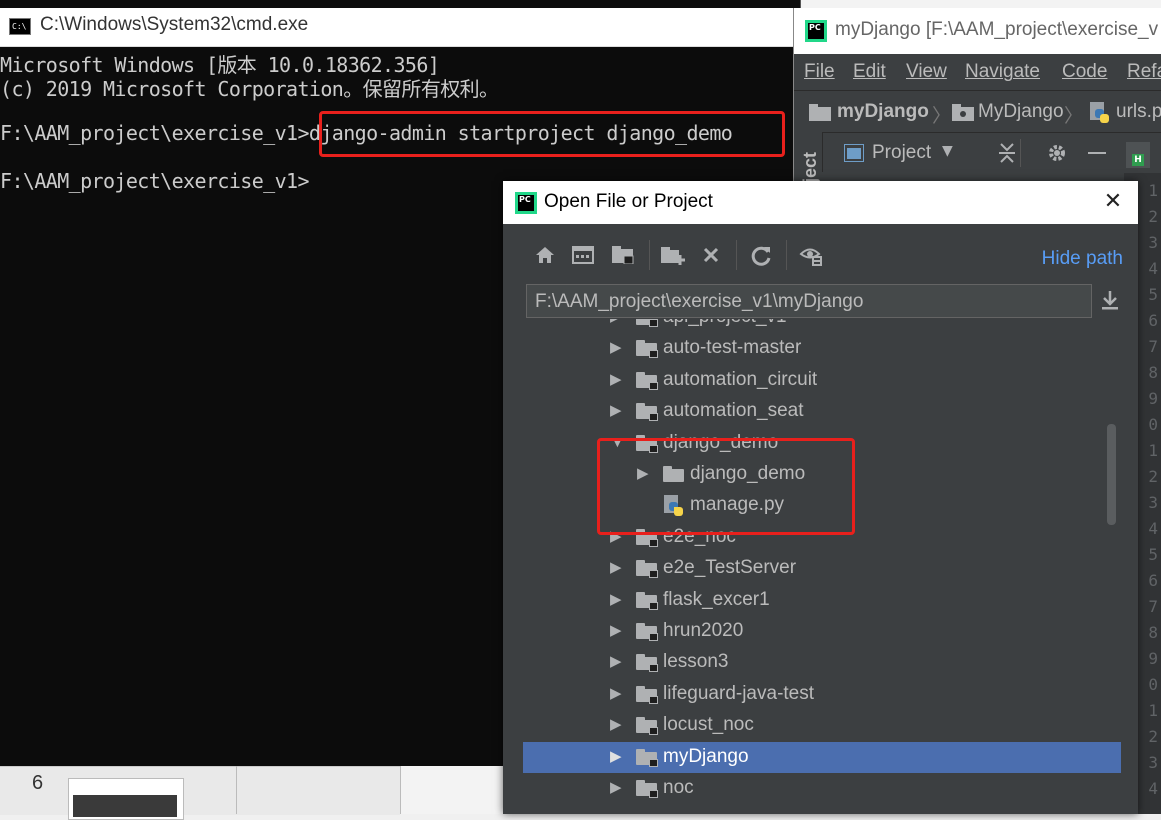 This screenshot has width=1161, height=820. I want to click on editor-tab-icon: H, so click(1138, 155).